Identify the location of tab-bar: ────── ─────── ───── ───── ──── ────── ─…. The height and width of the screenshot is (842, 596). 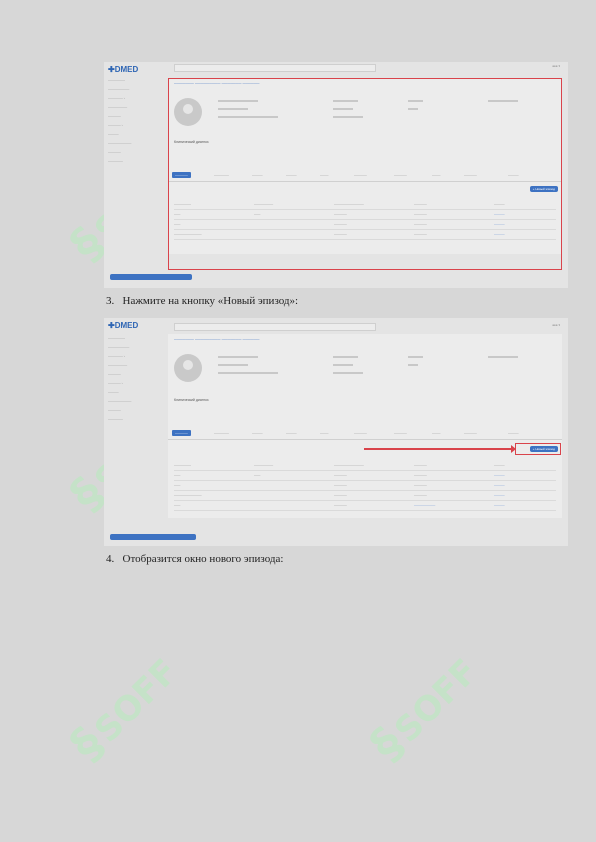
(365, 434).